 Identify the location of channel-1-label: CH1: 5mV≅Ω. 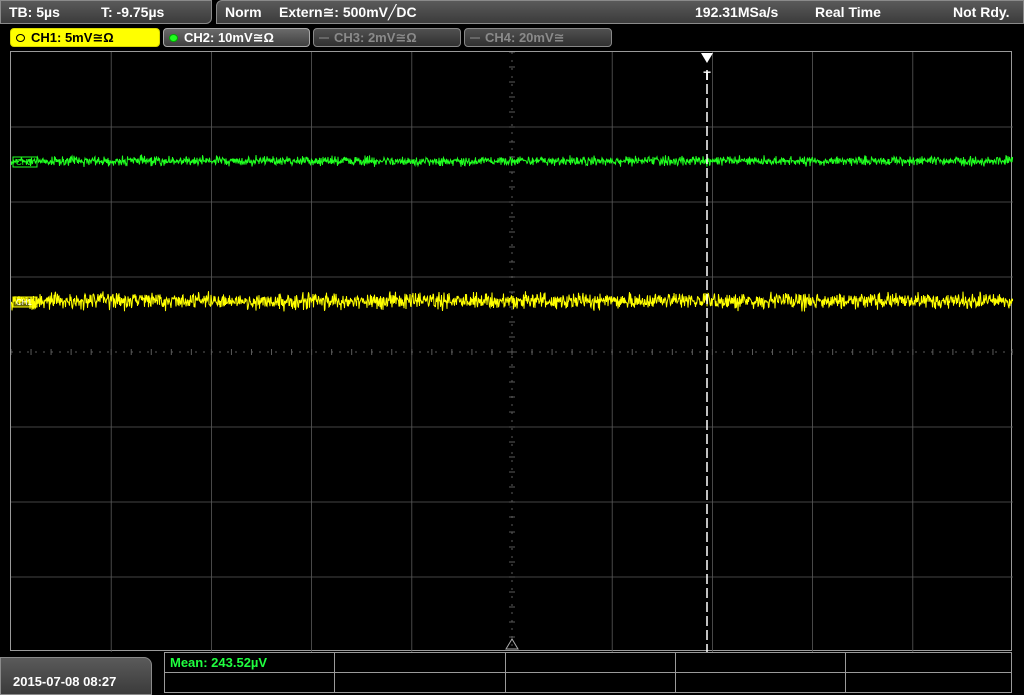
(72, 37).